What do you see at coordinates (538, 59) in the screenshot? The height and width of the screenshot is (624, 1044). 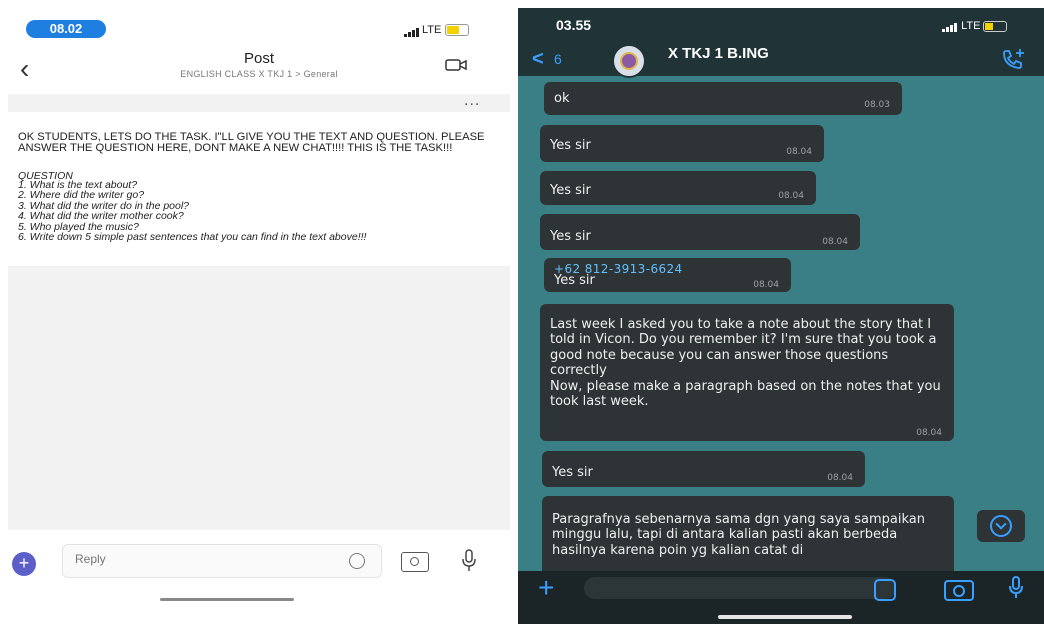 I see `back-chevron-icon: <` at bounding box center [538, 59].